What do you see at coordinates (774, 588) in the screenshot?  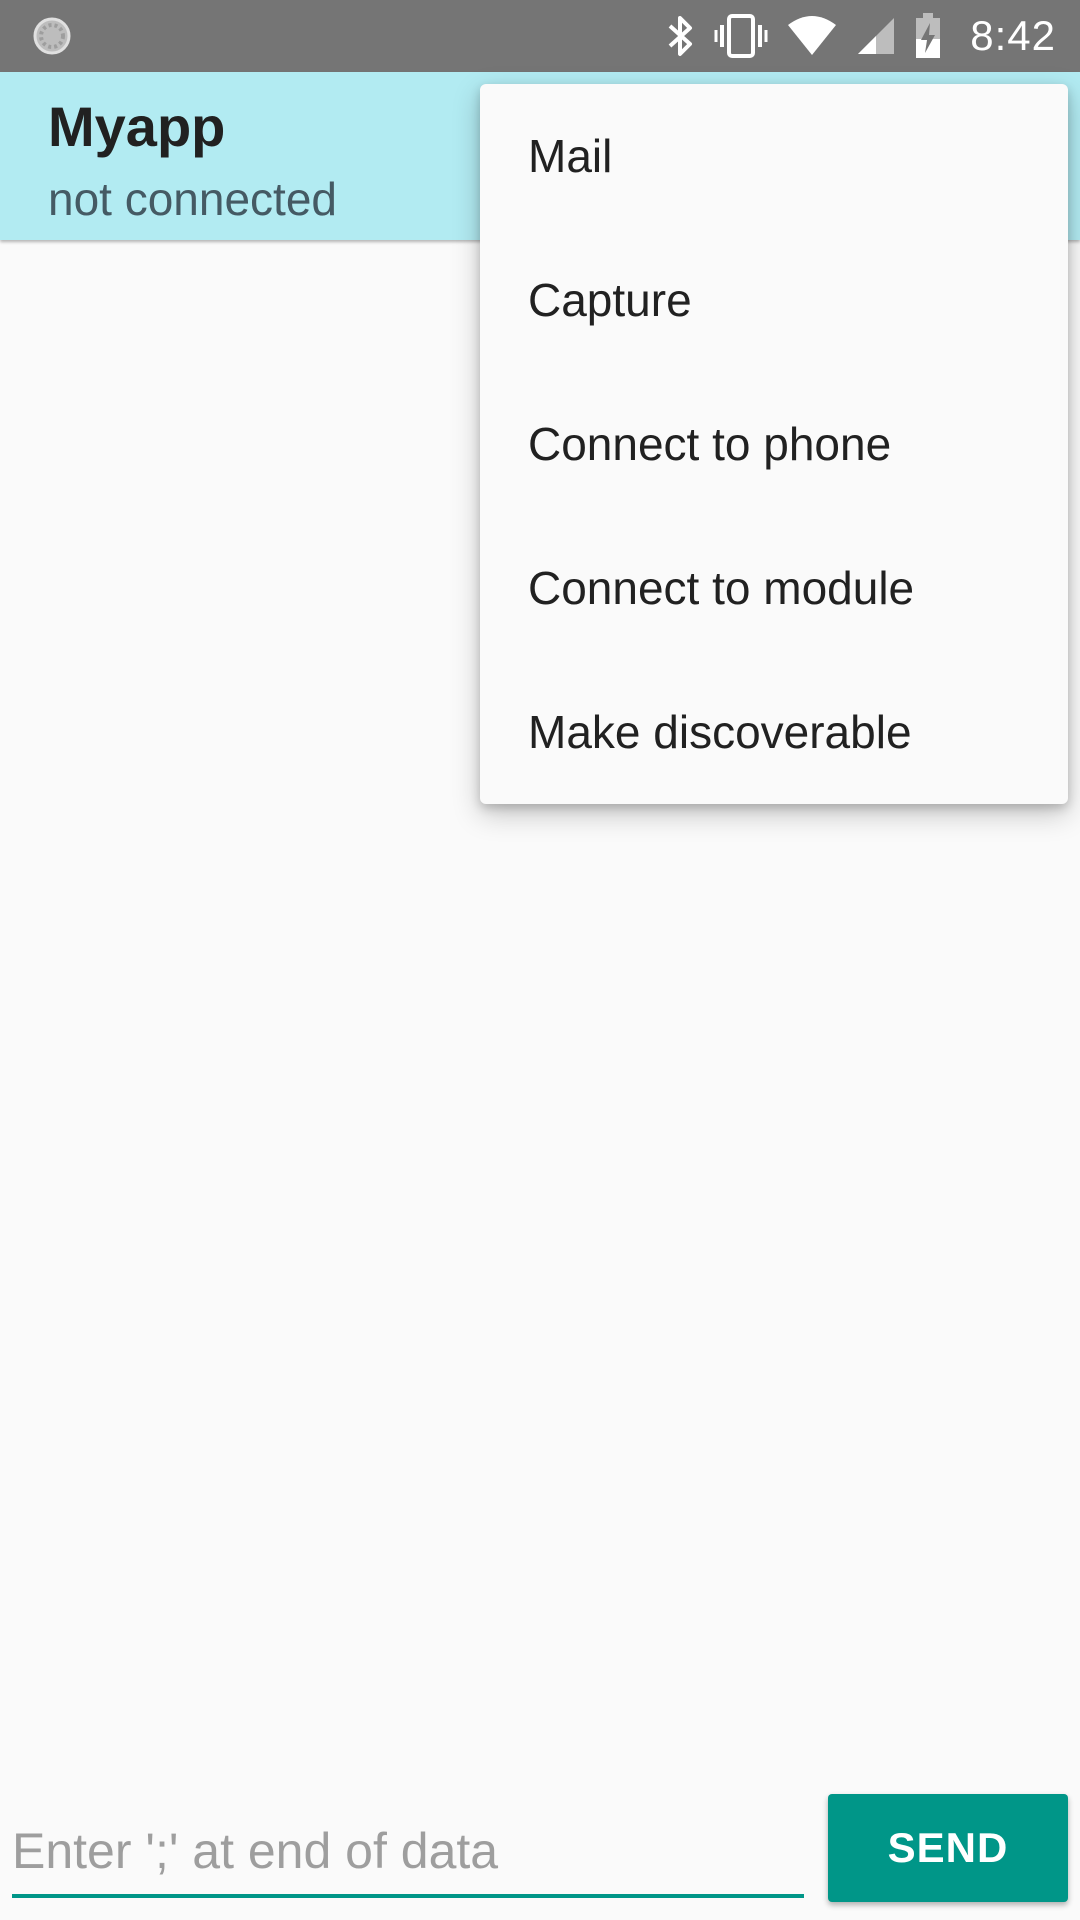 I see `menu-item-connect-to-module: Connect to module` at bounding box center [774, 588].